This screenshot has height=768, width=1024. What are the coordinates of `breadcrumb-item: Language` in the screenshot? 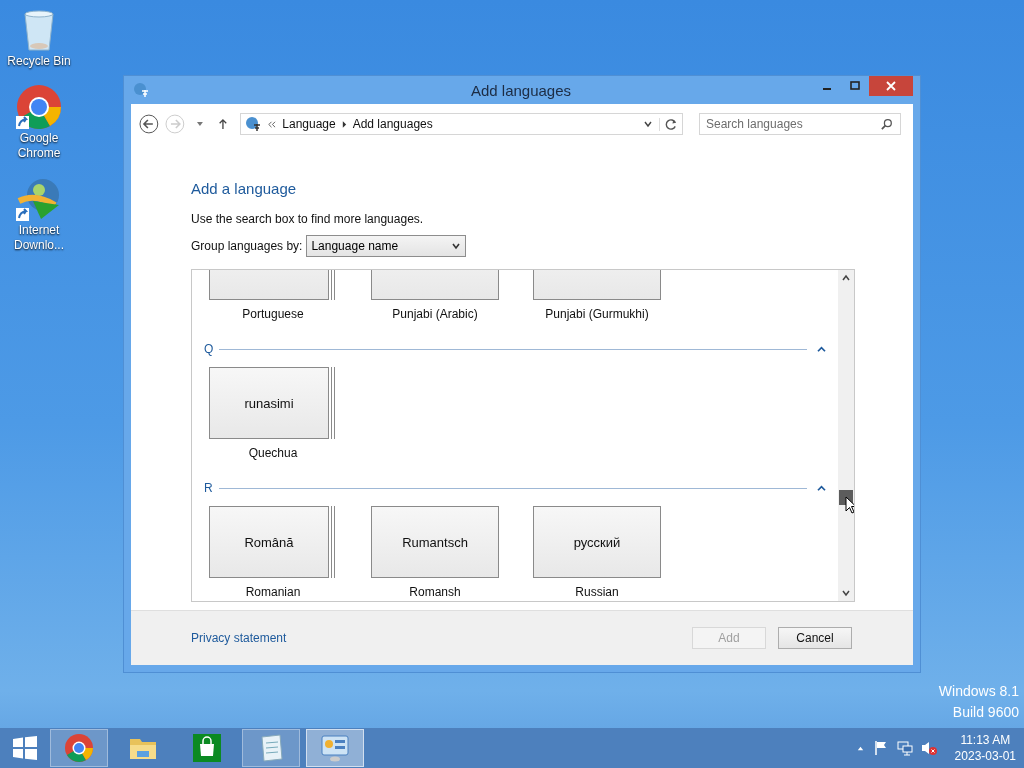 It's located at (309, 124).